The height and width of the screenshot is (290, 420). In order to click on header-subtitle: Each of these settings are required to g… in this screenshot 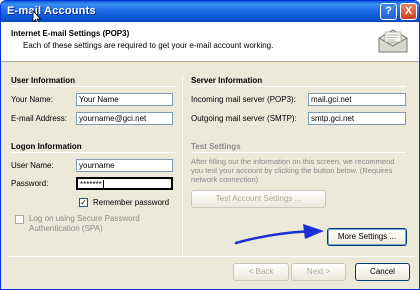, I will do `click(148, 45)`.